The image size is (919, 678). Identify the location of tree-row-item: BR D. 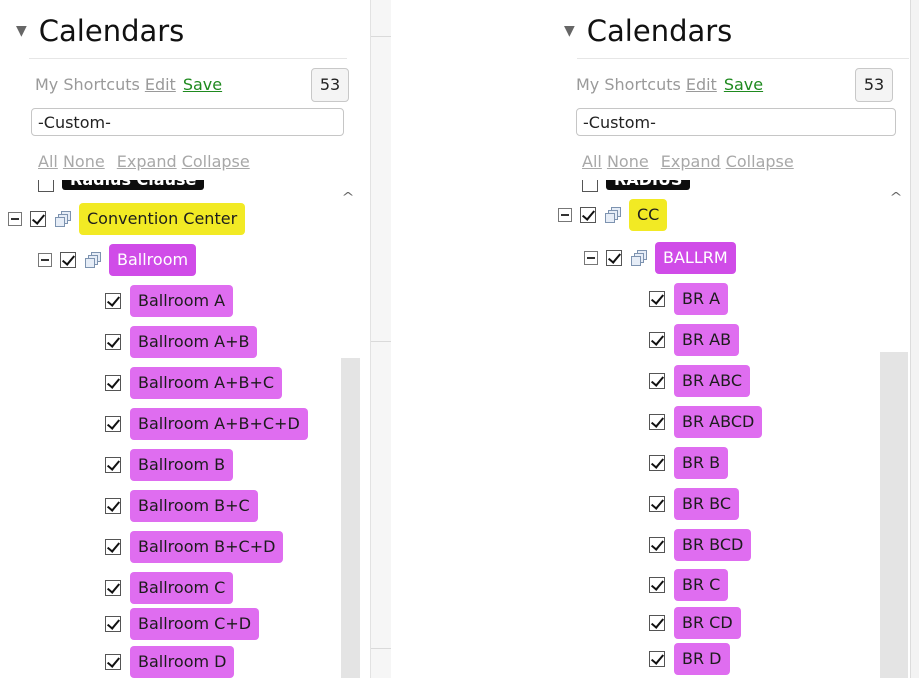
(689, 659).